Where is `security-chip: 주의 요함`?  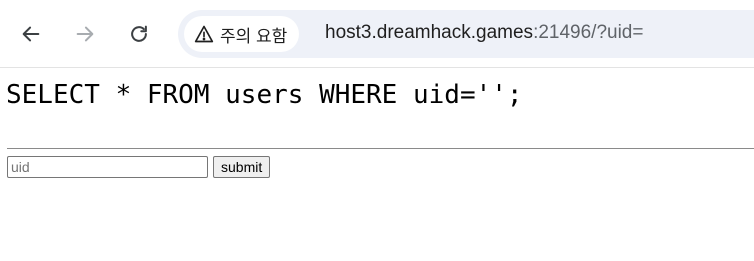 security-chip: 주의 요함 is located at coordinates (242, 34).